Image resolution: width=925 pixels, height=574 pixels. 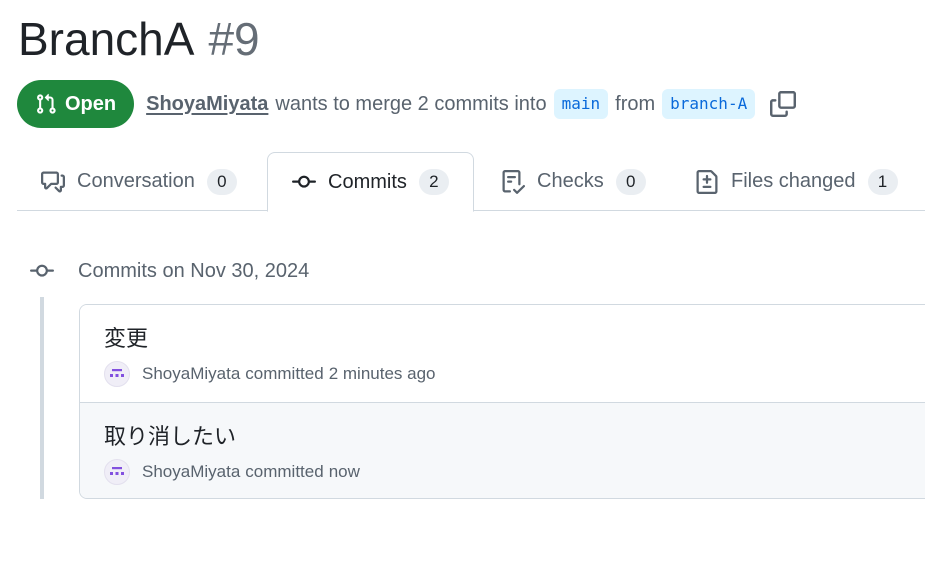 I want to click on from-label: from, so click(x=635, y=103).